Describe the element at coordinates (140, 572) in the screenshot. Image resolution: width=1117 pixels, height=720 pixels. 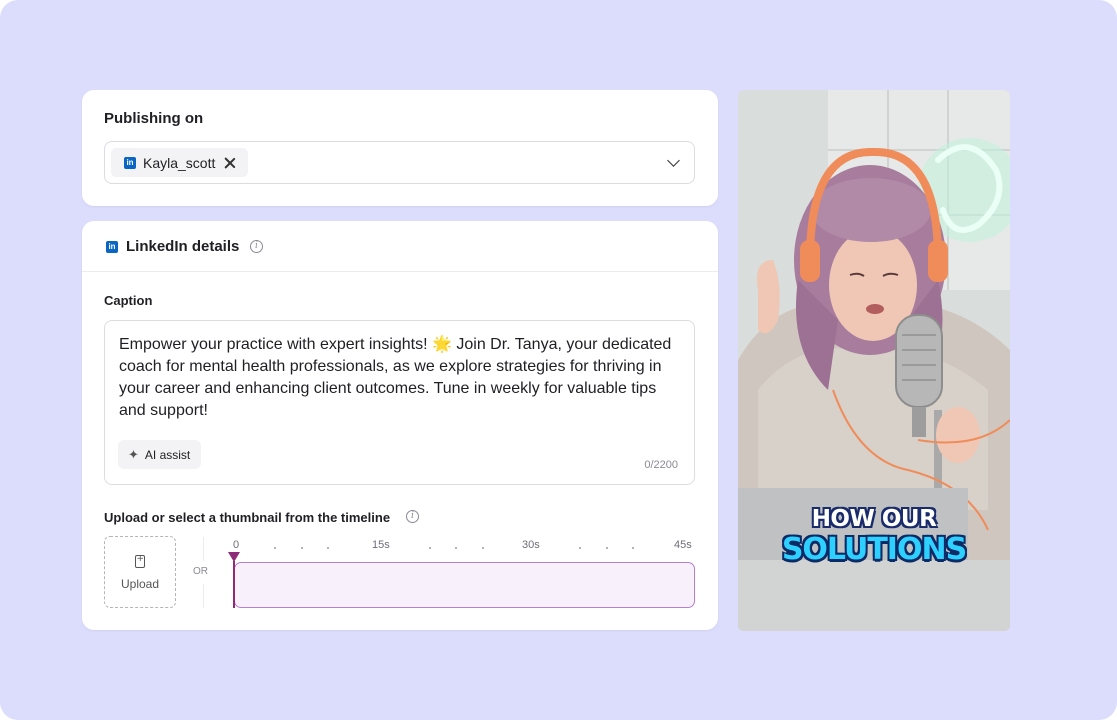
I see `upload-button: Upload` at that location.